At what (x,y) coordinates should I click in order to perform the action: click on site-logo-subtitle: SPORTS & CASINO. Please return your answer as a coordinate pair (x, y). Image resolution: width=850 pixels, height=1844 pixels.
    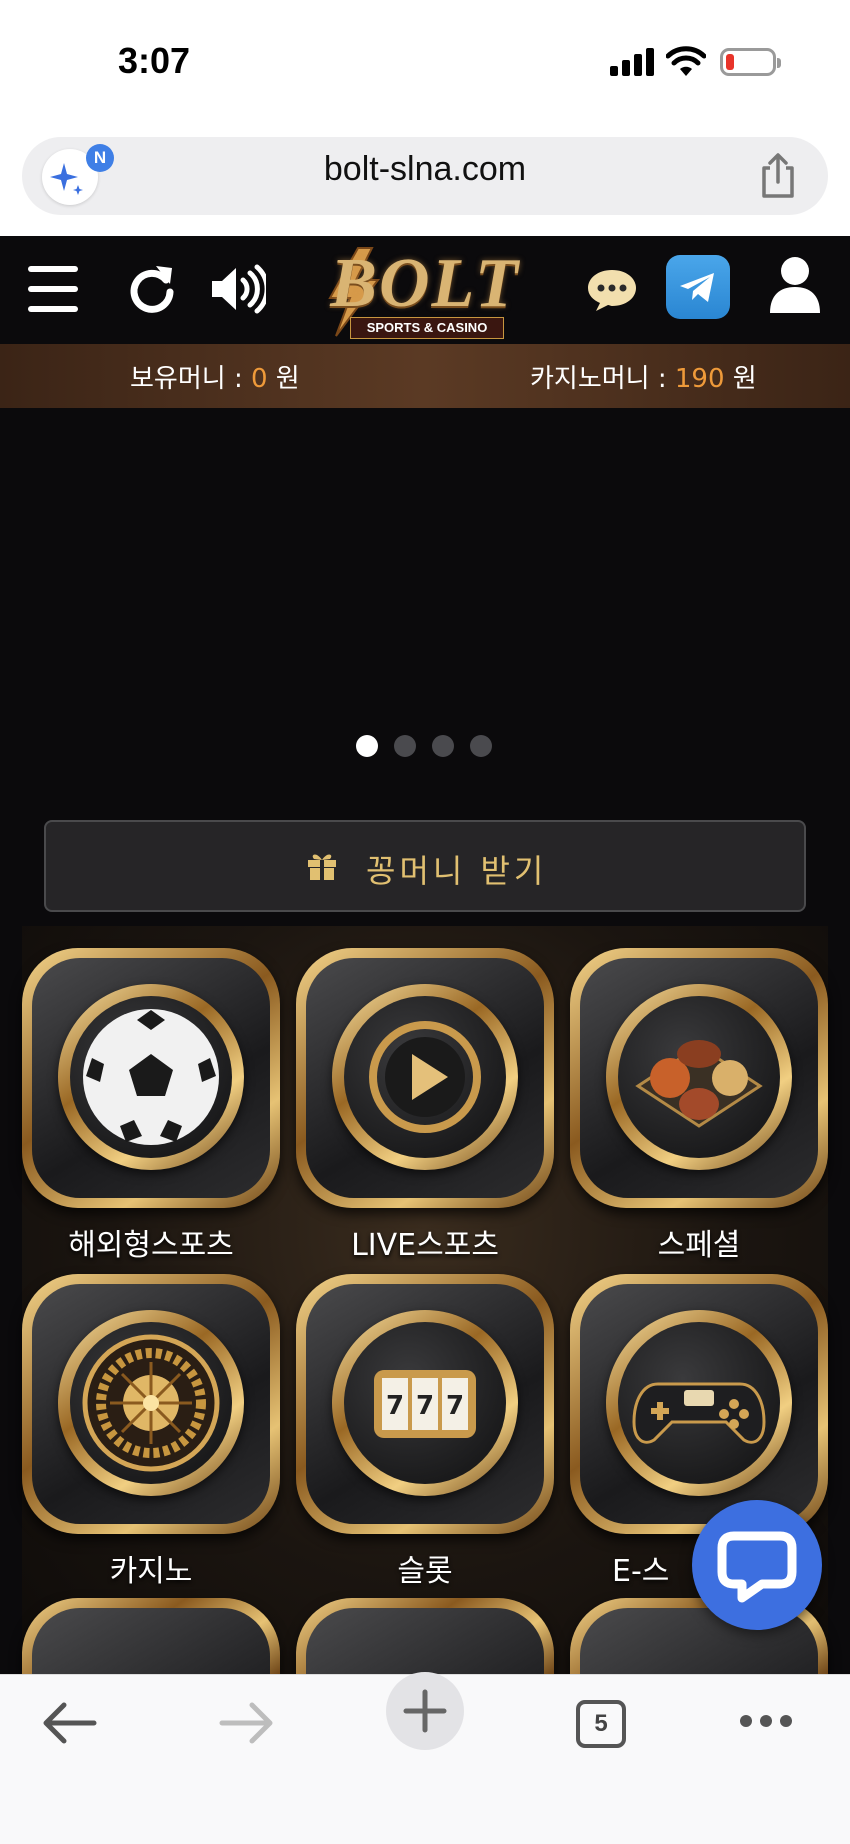
    Looking at the image, I should click on (427, 328).